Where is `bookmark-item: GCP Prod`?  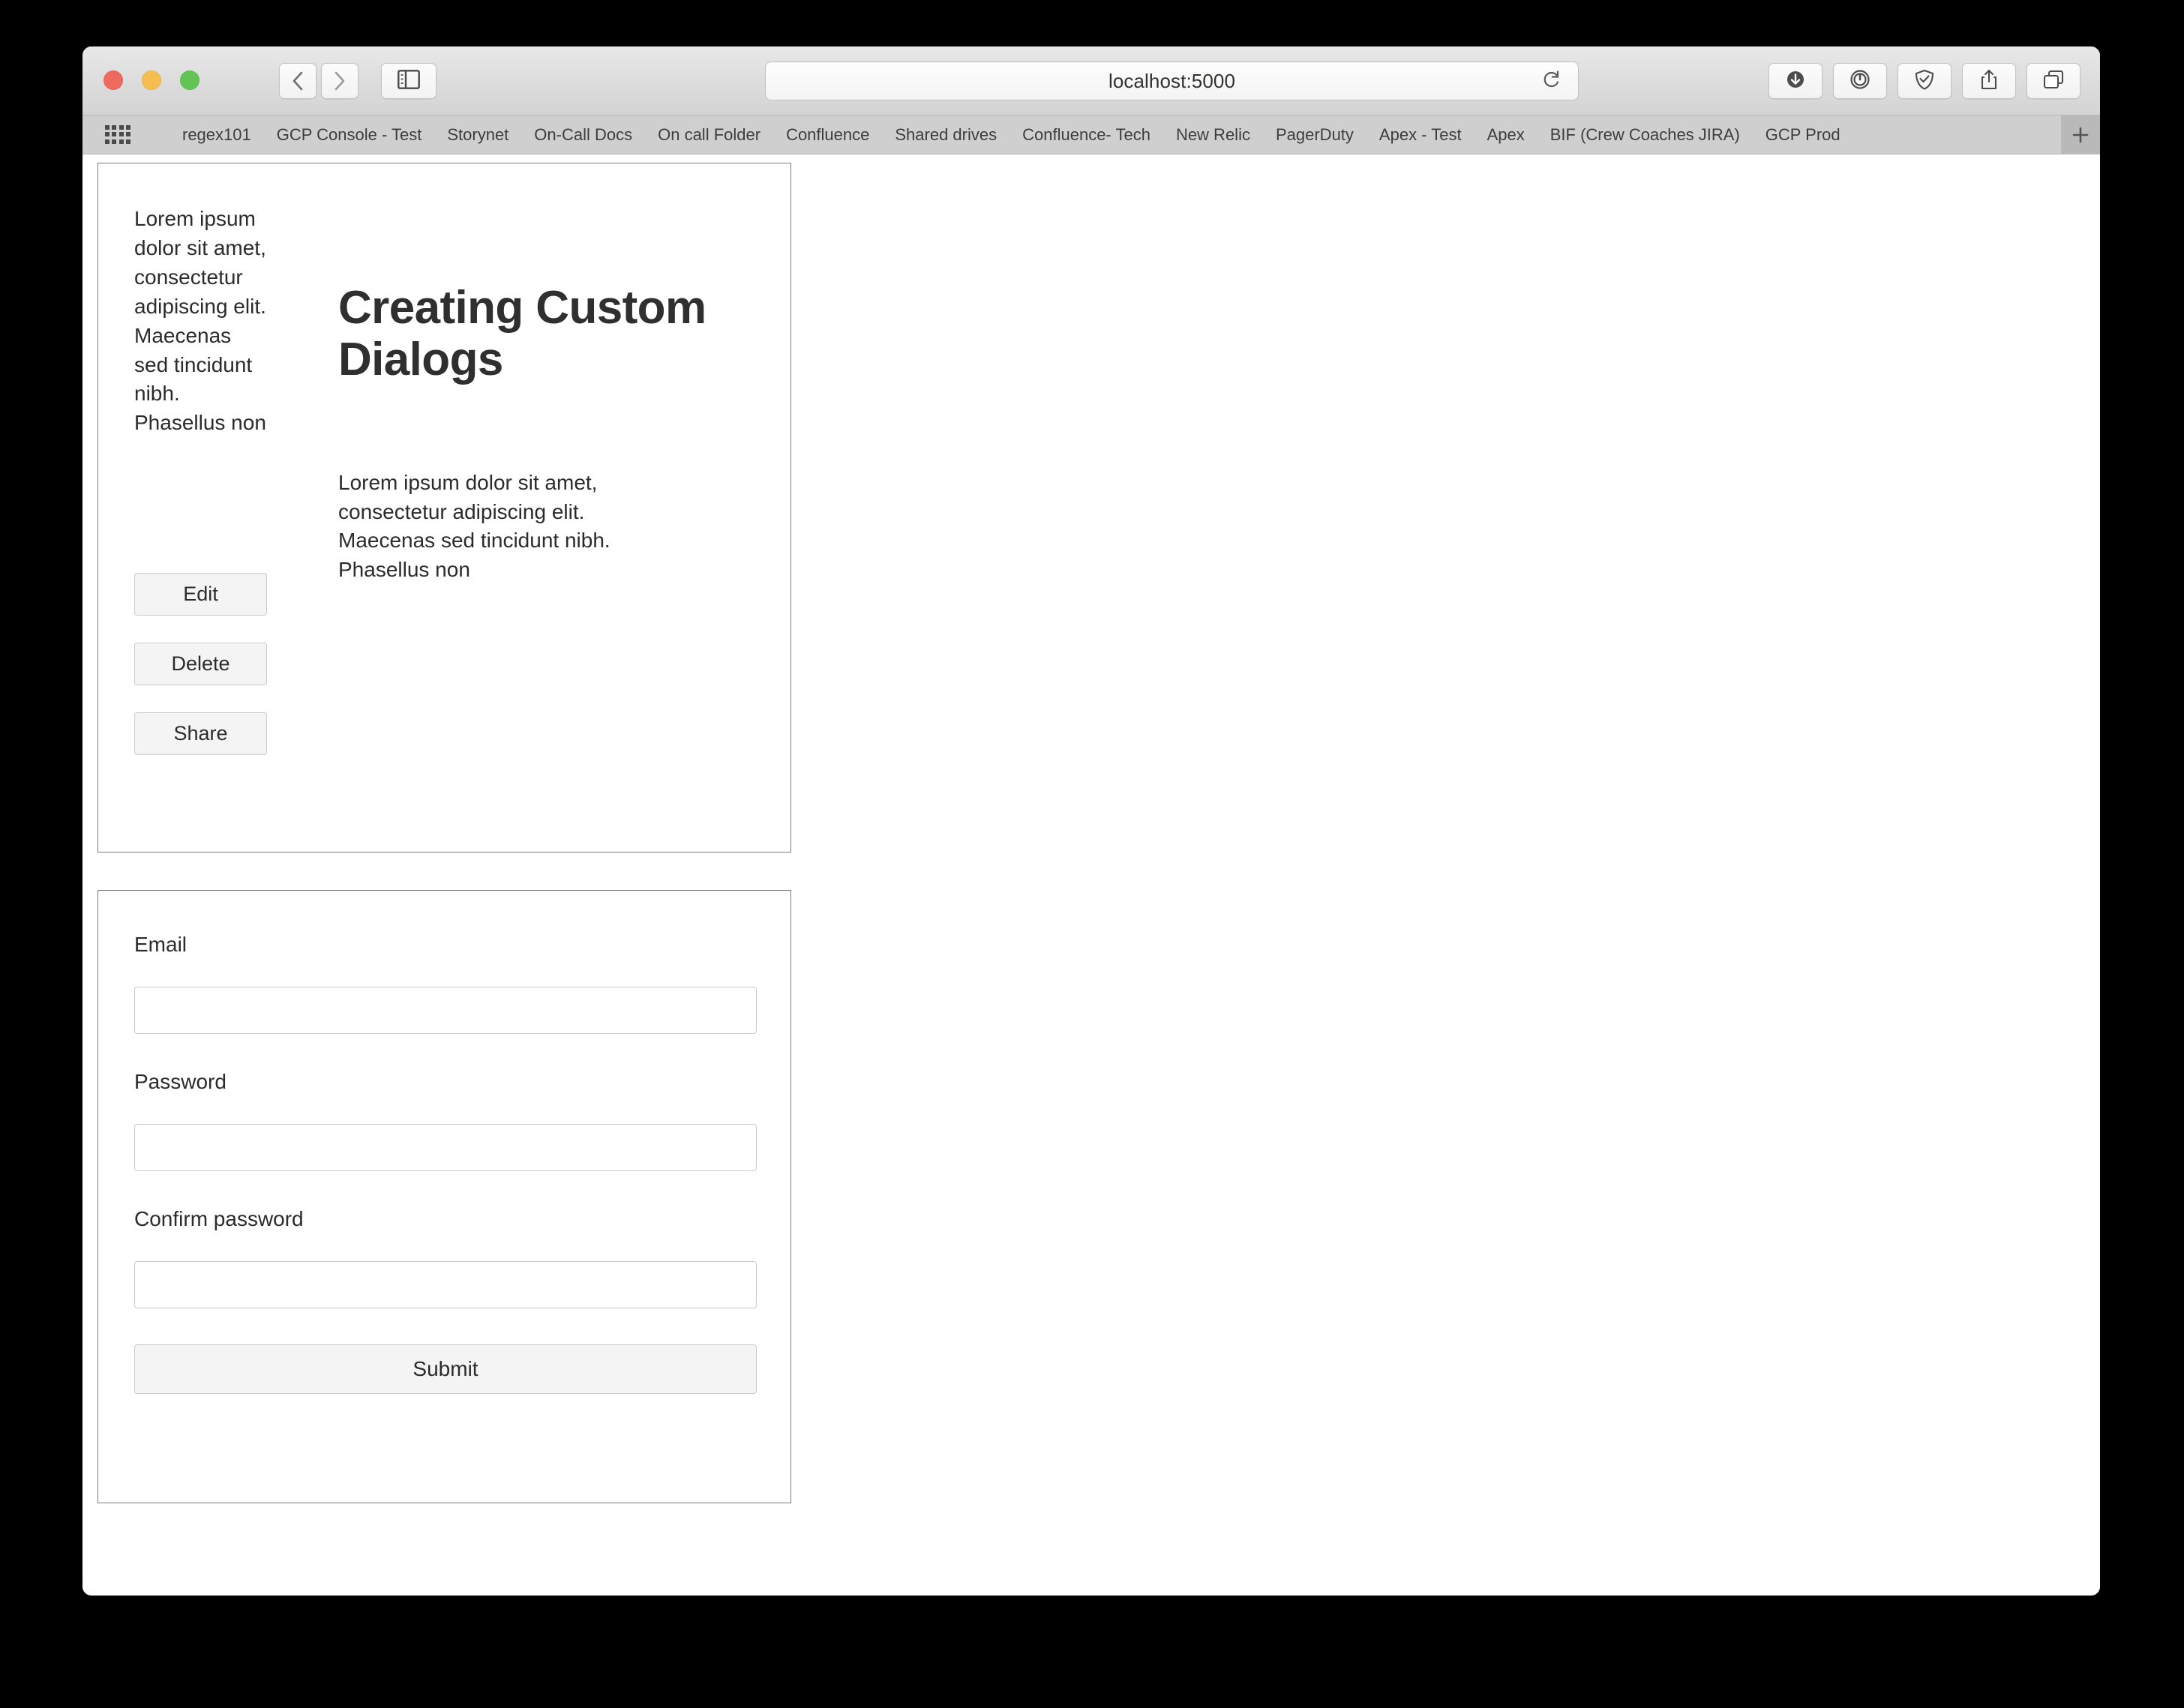
bookmark-item: GCP Prod is located at coordinates (1803, 134).